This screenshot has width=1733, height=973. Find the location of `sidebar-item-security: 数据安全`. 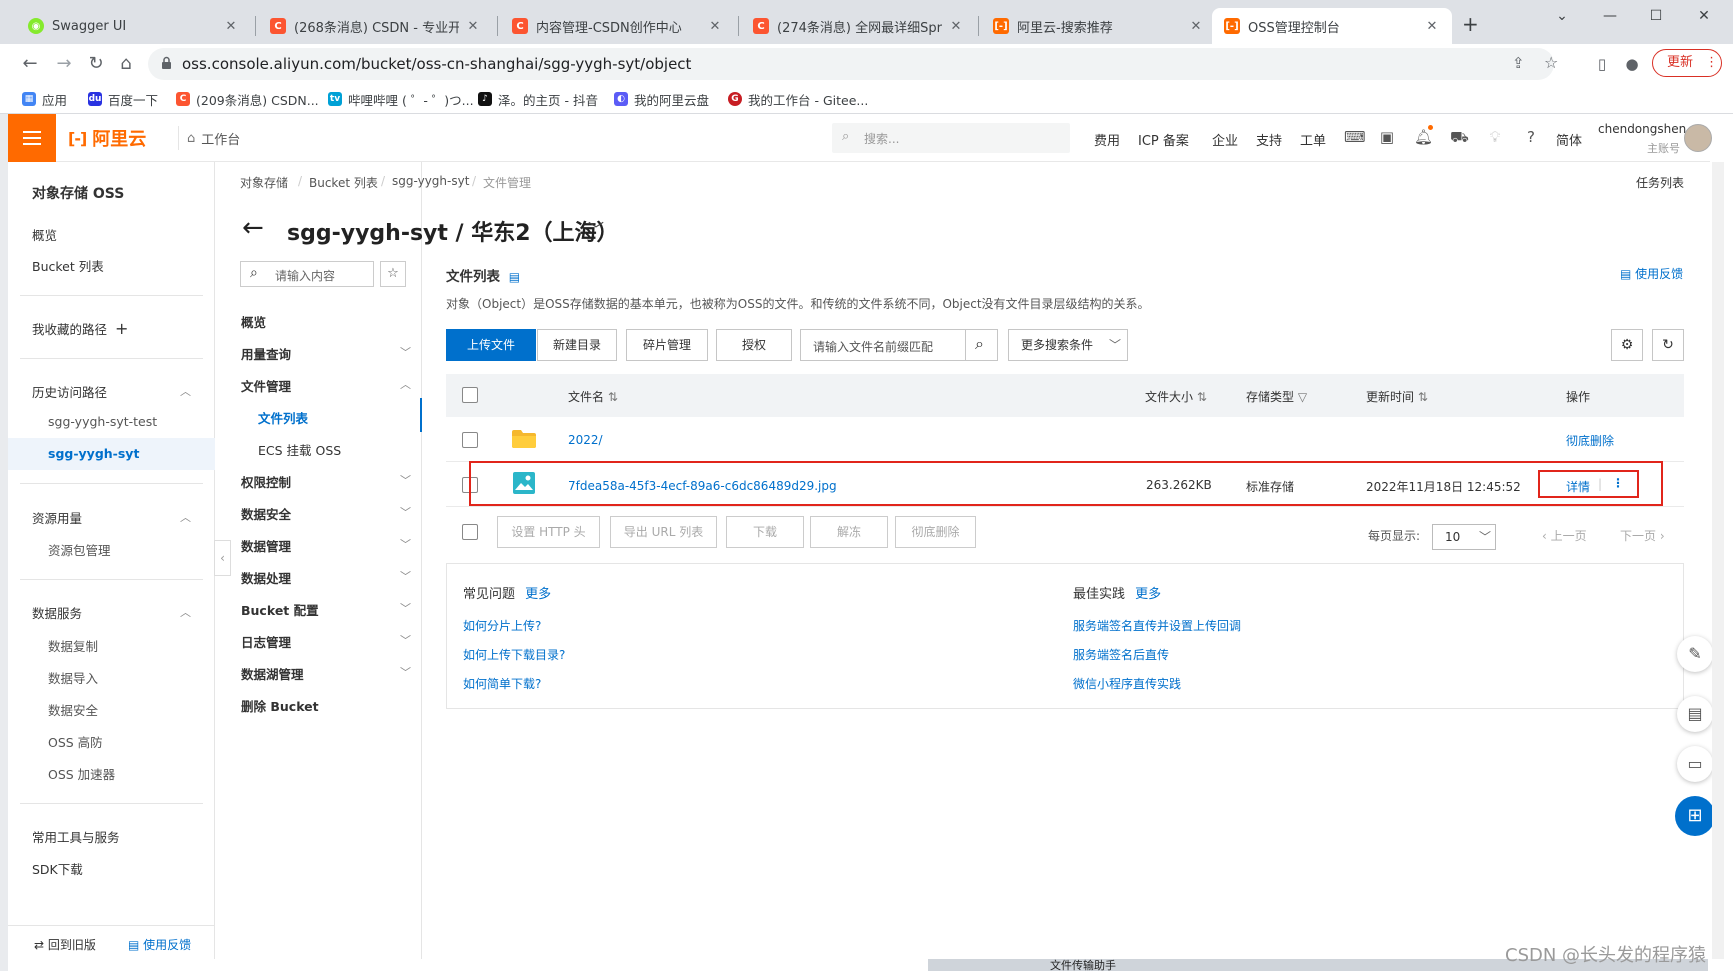

sidebar-item-security: 数据安全 is located at coordinates (73, 709).